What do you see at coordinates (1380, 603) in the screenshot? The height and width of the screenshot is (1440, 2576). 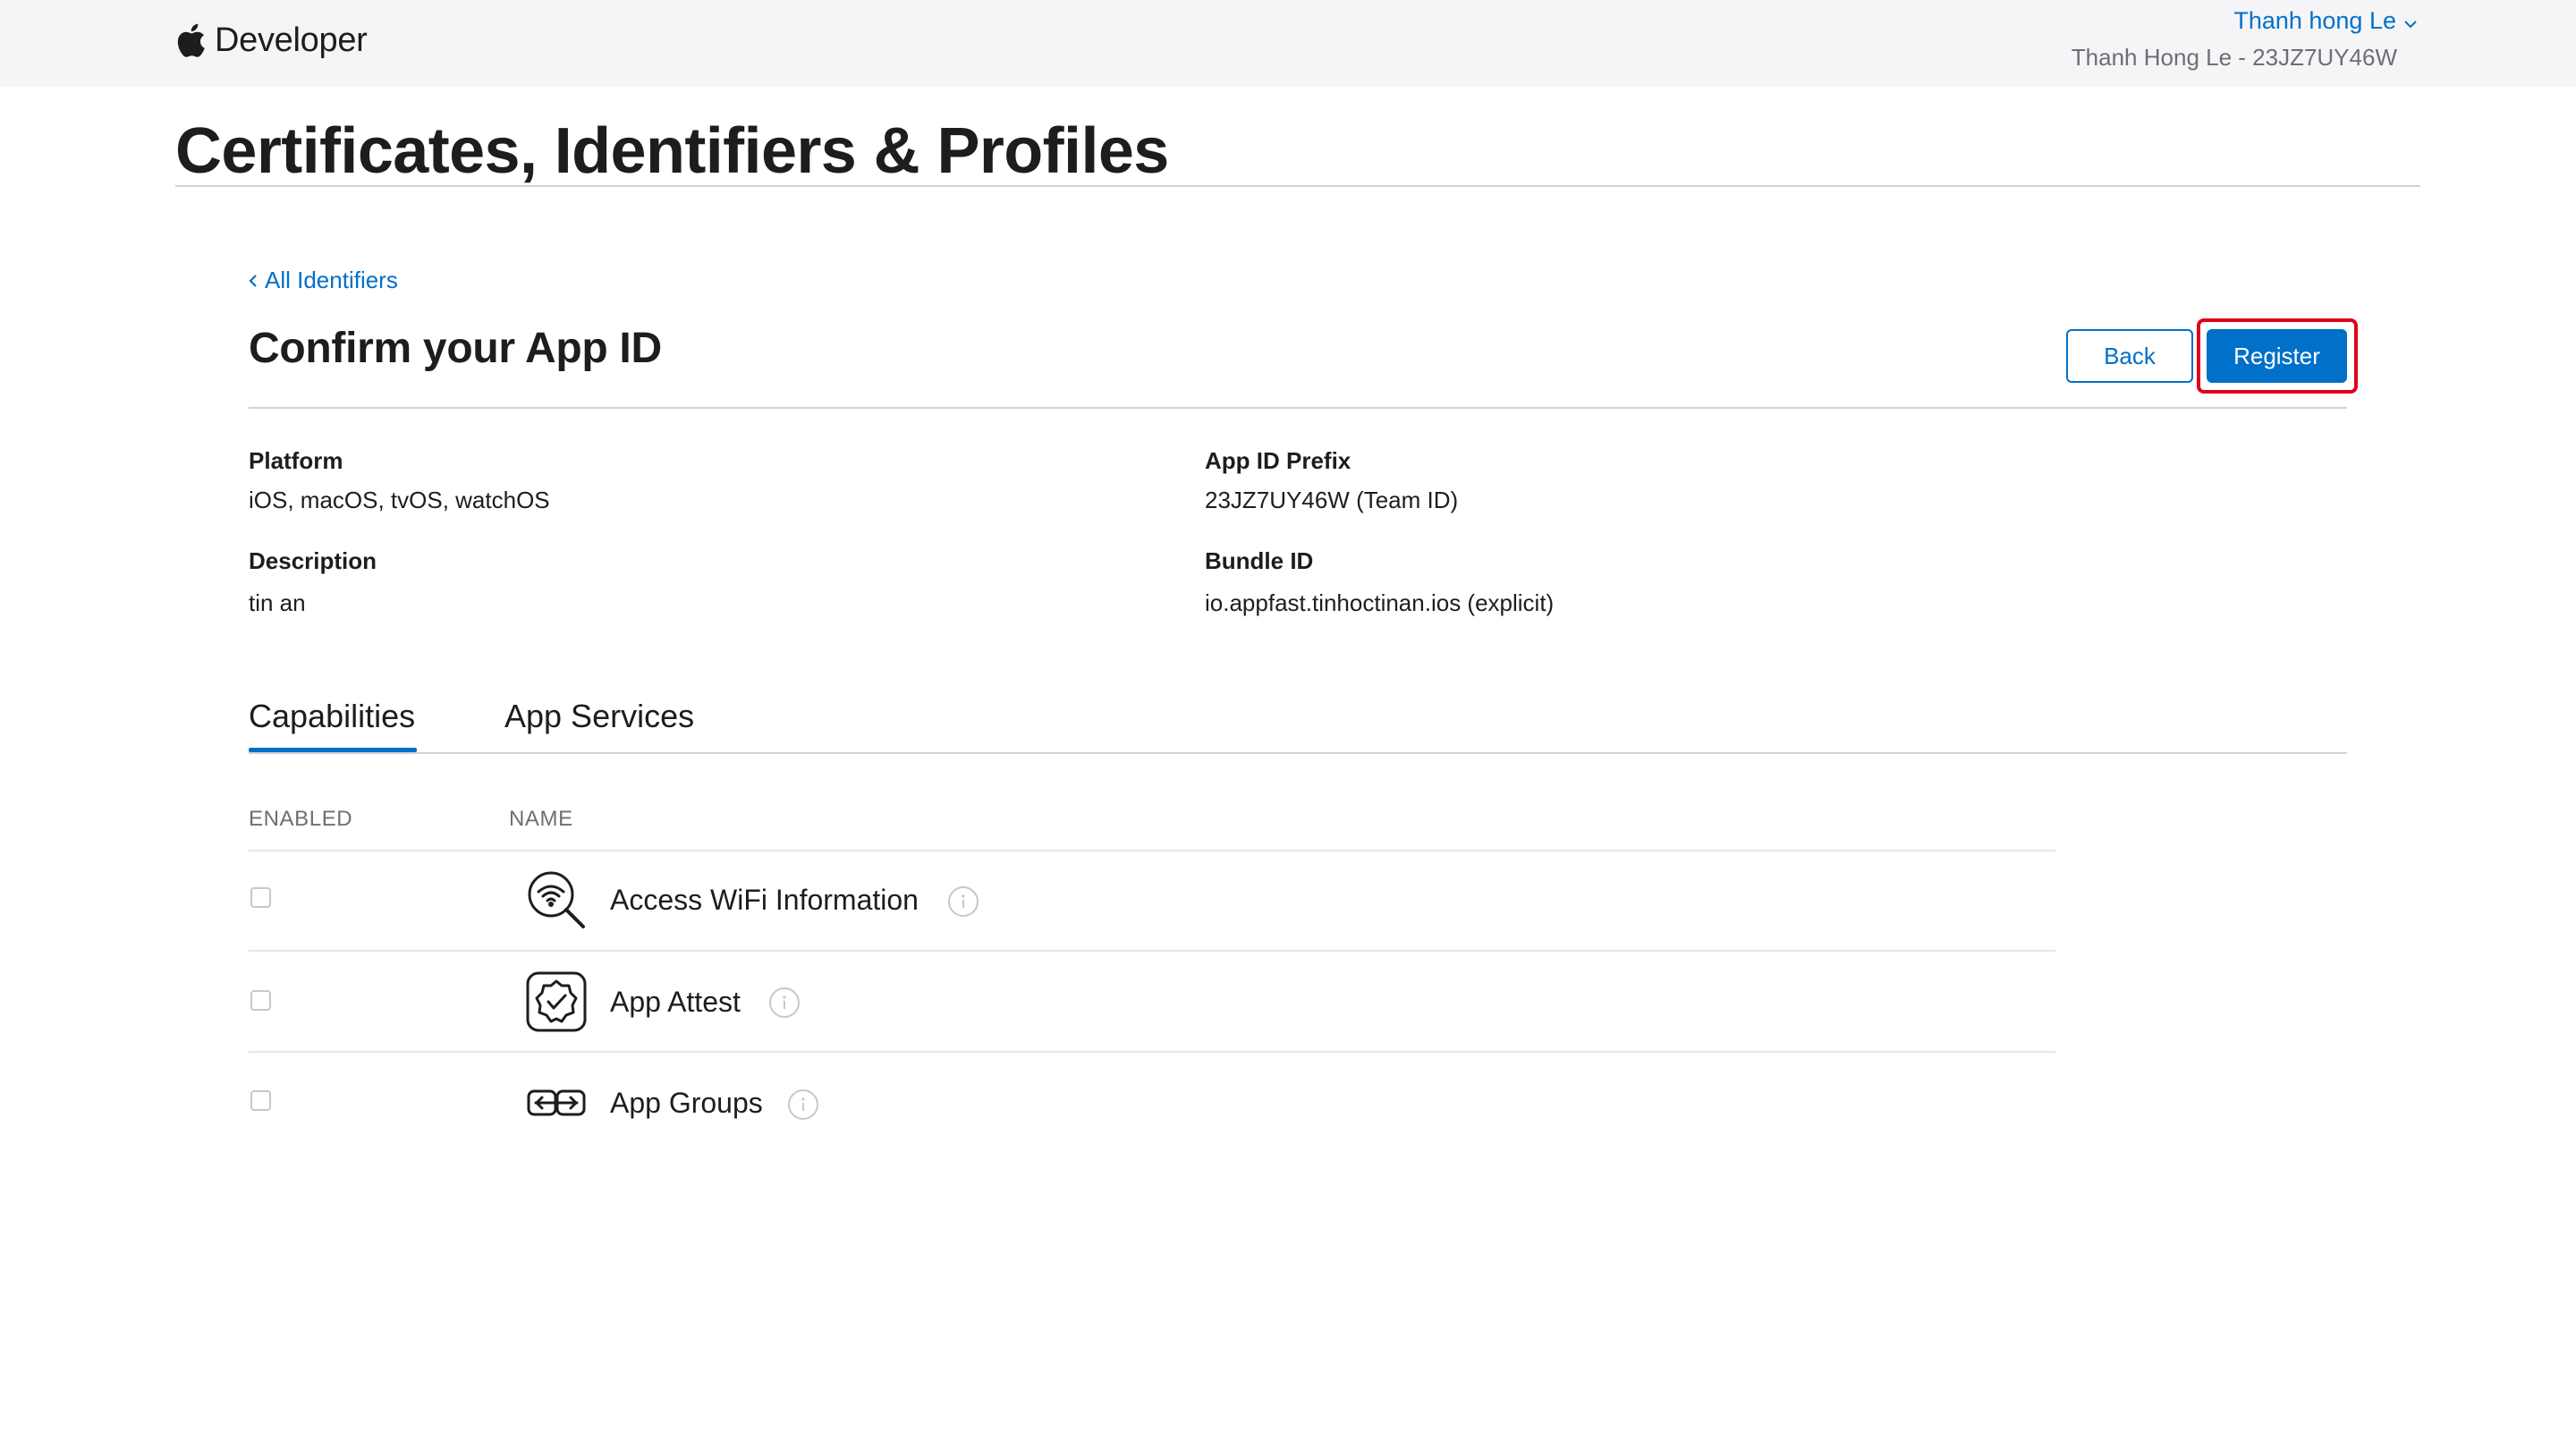 I see `bundle-id-value: io.appfast.tinhoctinan.ios (explicit)` at bounding box center [1380, 603].